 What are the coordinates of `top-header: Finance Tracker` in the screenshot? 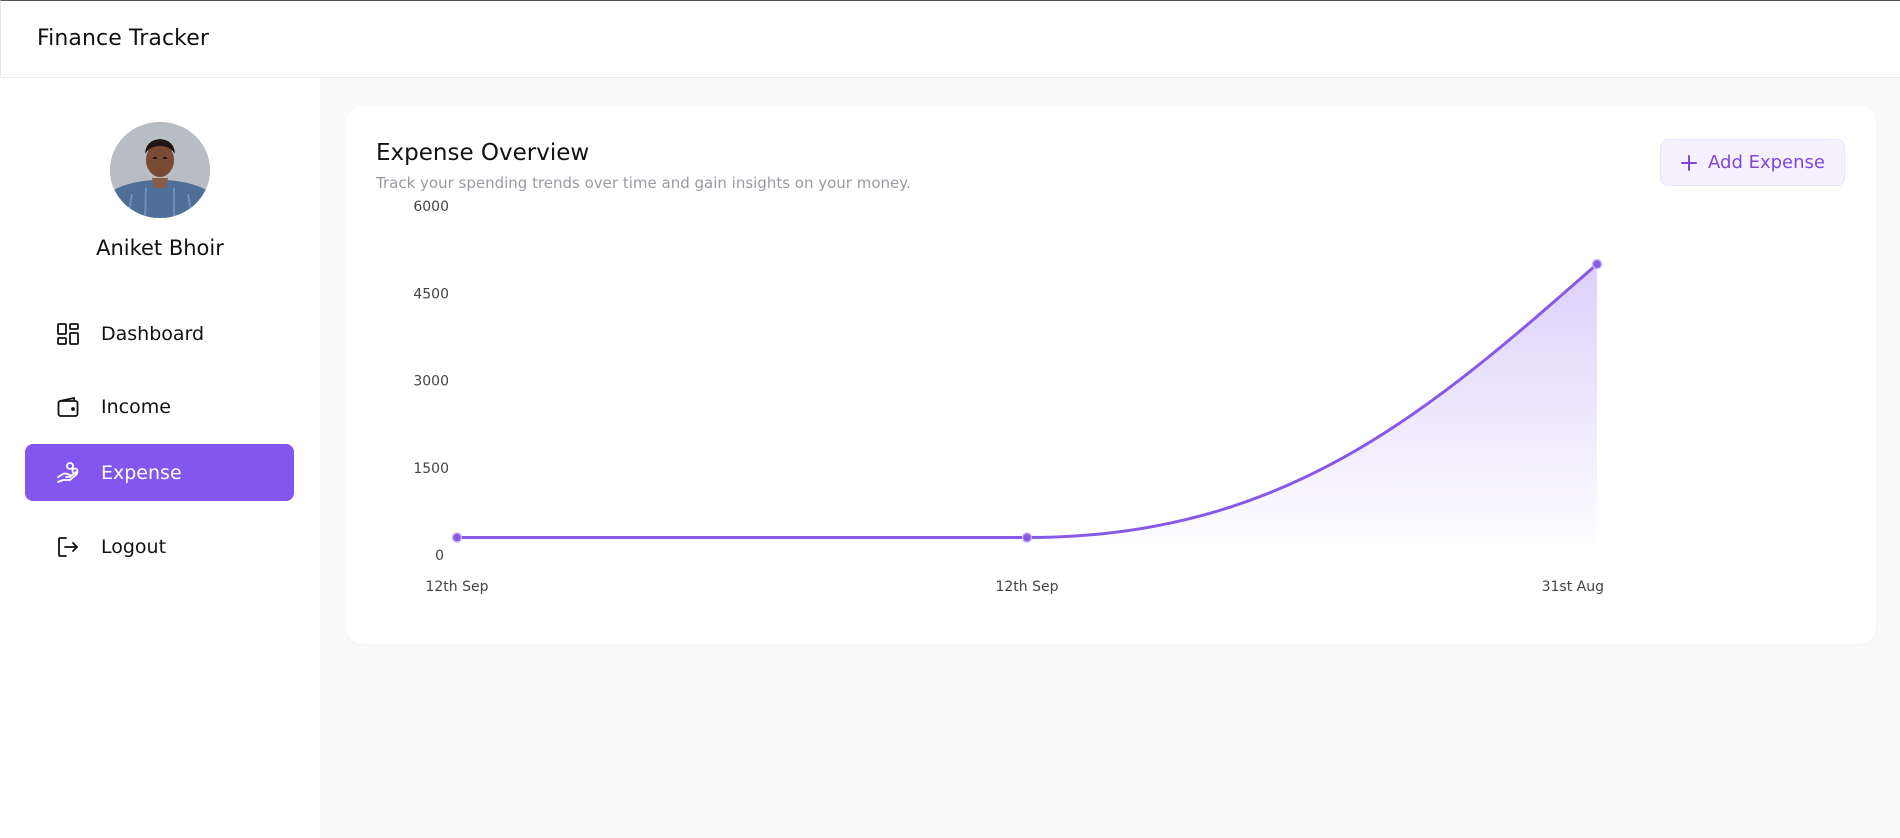 It's located at (950, 39).